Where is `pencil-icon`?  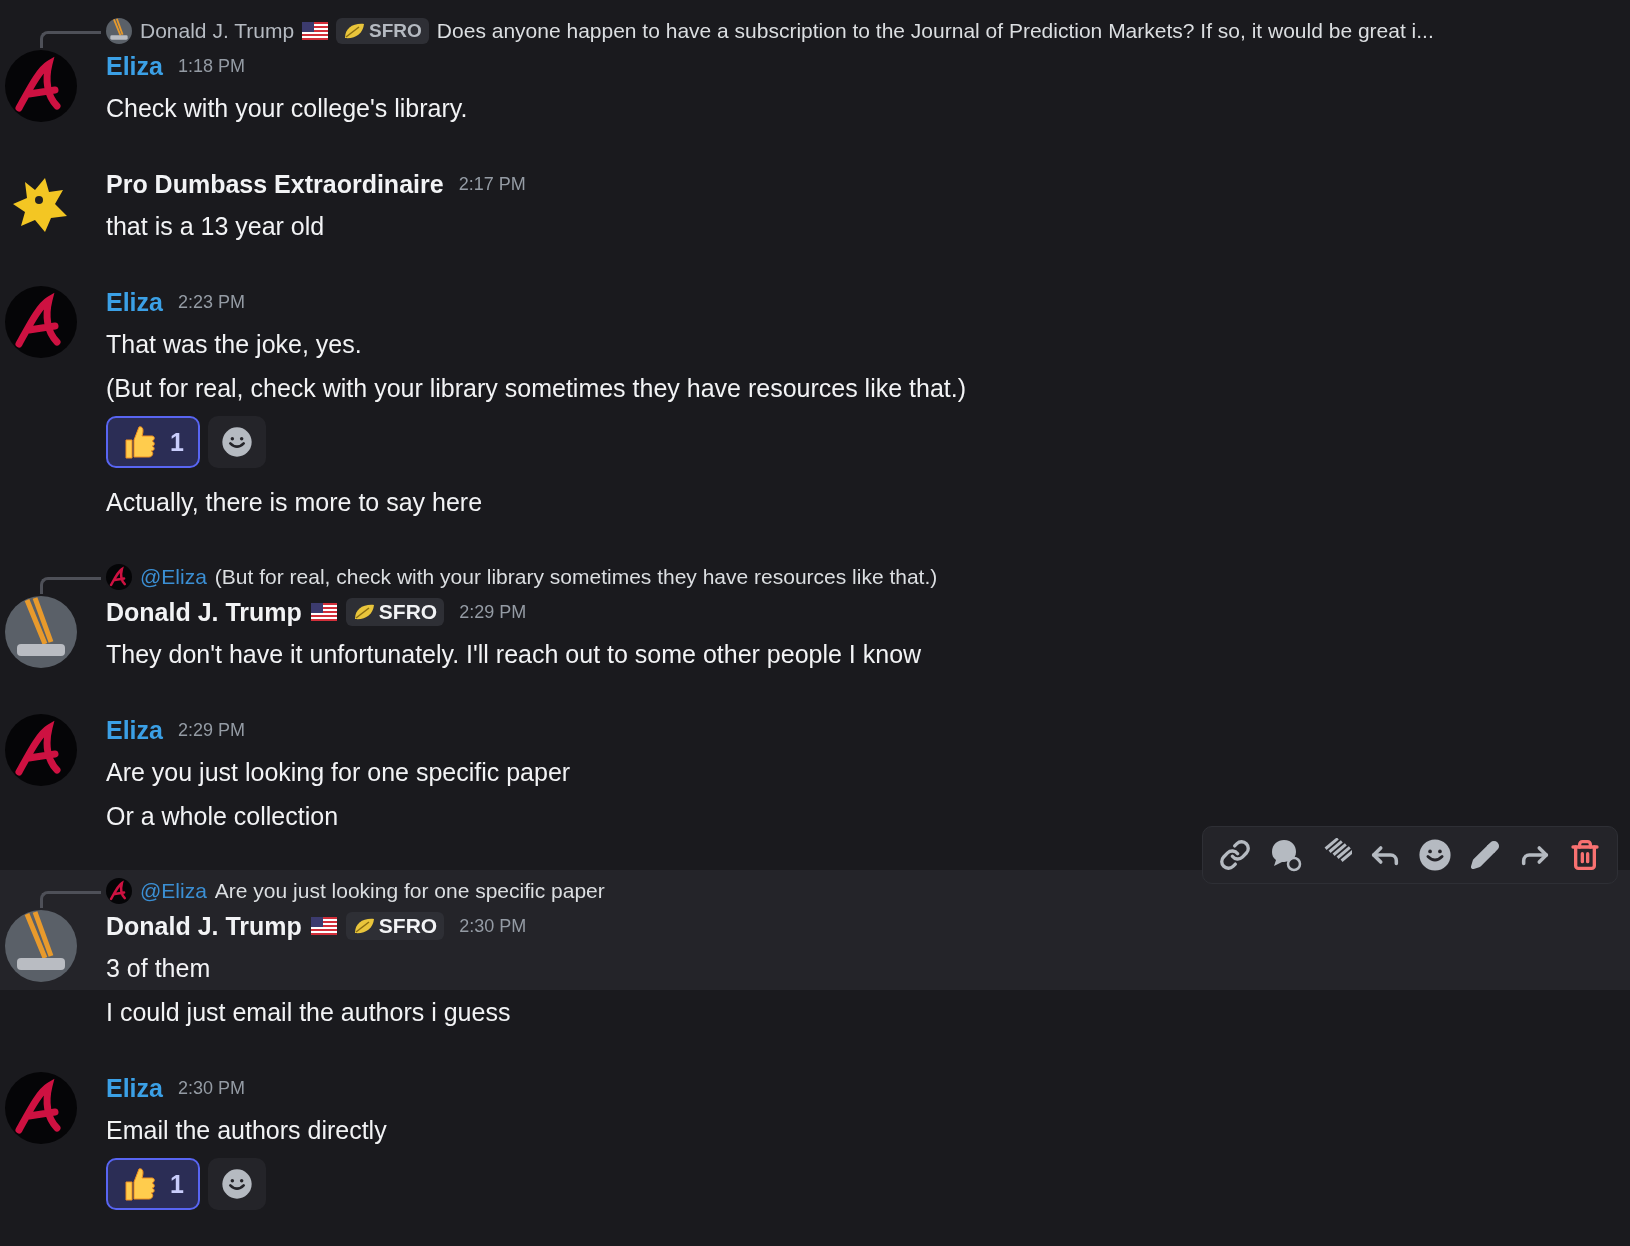 pencil-icon is located at coordinates (1485, 855).